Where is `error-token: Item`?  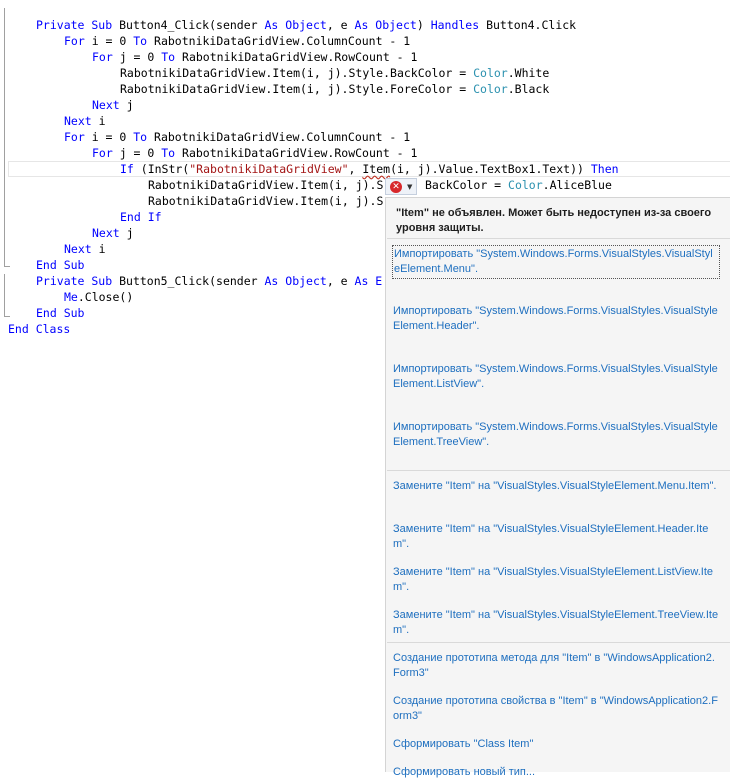
error-token: Item is located at coordinates (376, 169).